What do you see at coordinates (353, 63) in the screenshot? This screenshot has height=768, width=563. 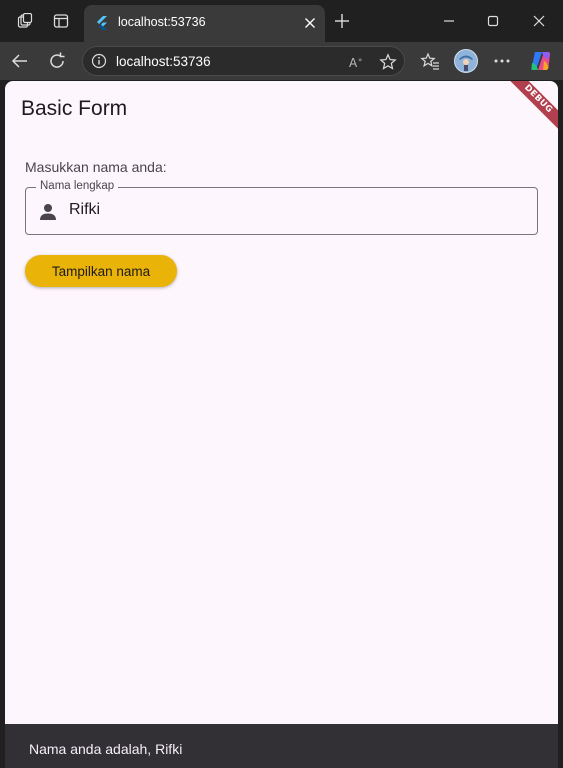 I see `svg-text: A` at bounding box center [353, 63].